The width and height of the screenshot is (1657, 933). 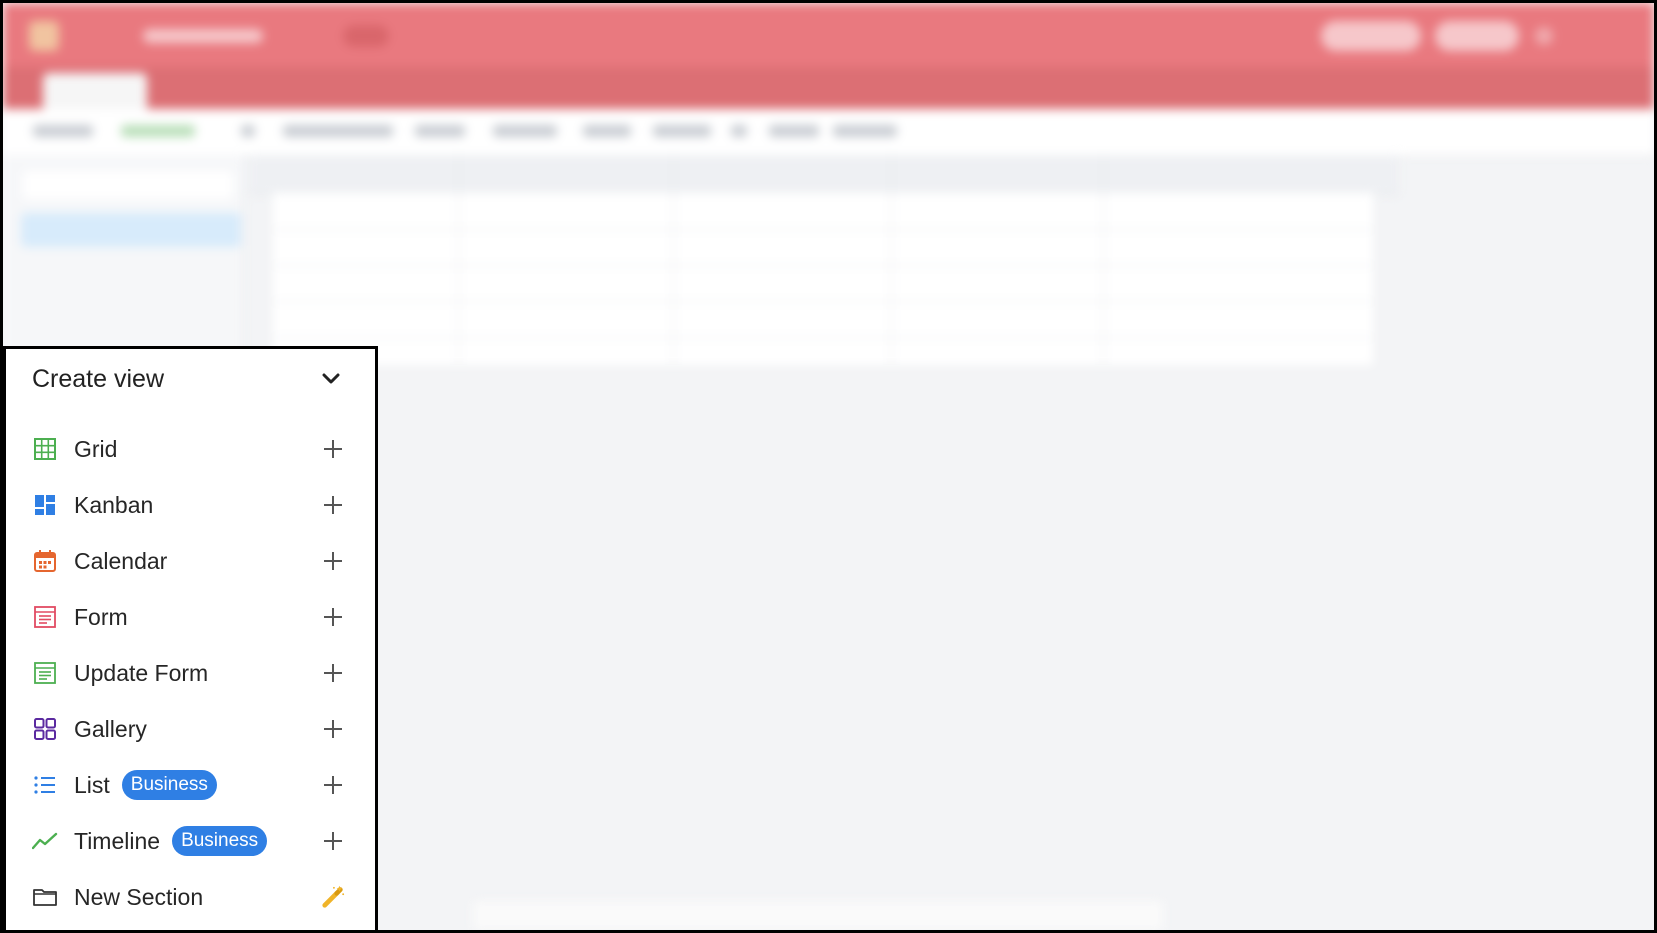 What do you see at coordinates (128, 185) in the screenshot?
I see `find-view-input` at bounding box center [128, 185].